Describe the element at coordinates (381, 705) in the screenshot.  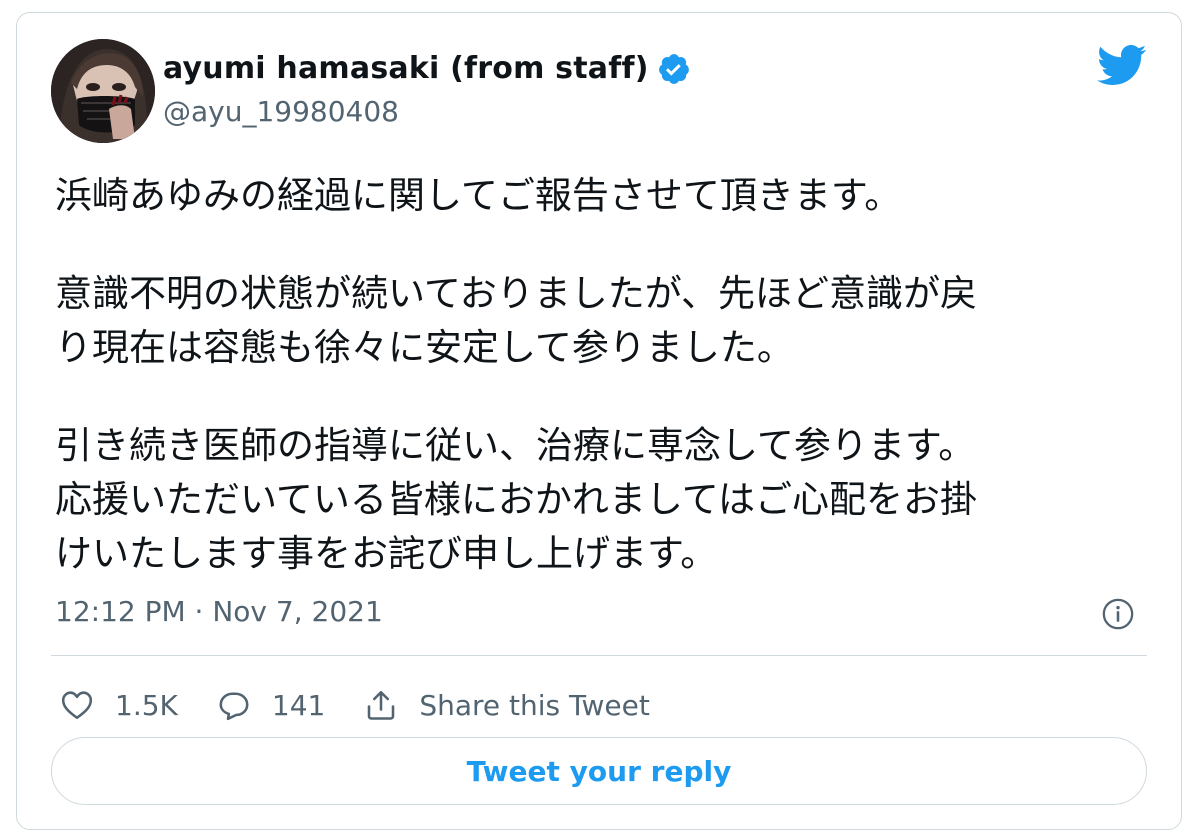
I see `share-icon` at that location.